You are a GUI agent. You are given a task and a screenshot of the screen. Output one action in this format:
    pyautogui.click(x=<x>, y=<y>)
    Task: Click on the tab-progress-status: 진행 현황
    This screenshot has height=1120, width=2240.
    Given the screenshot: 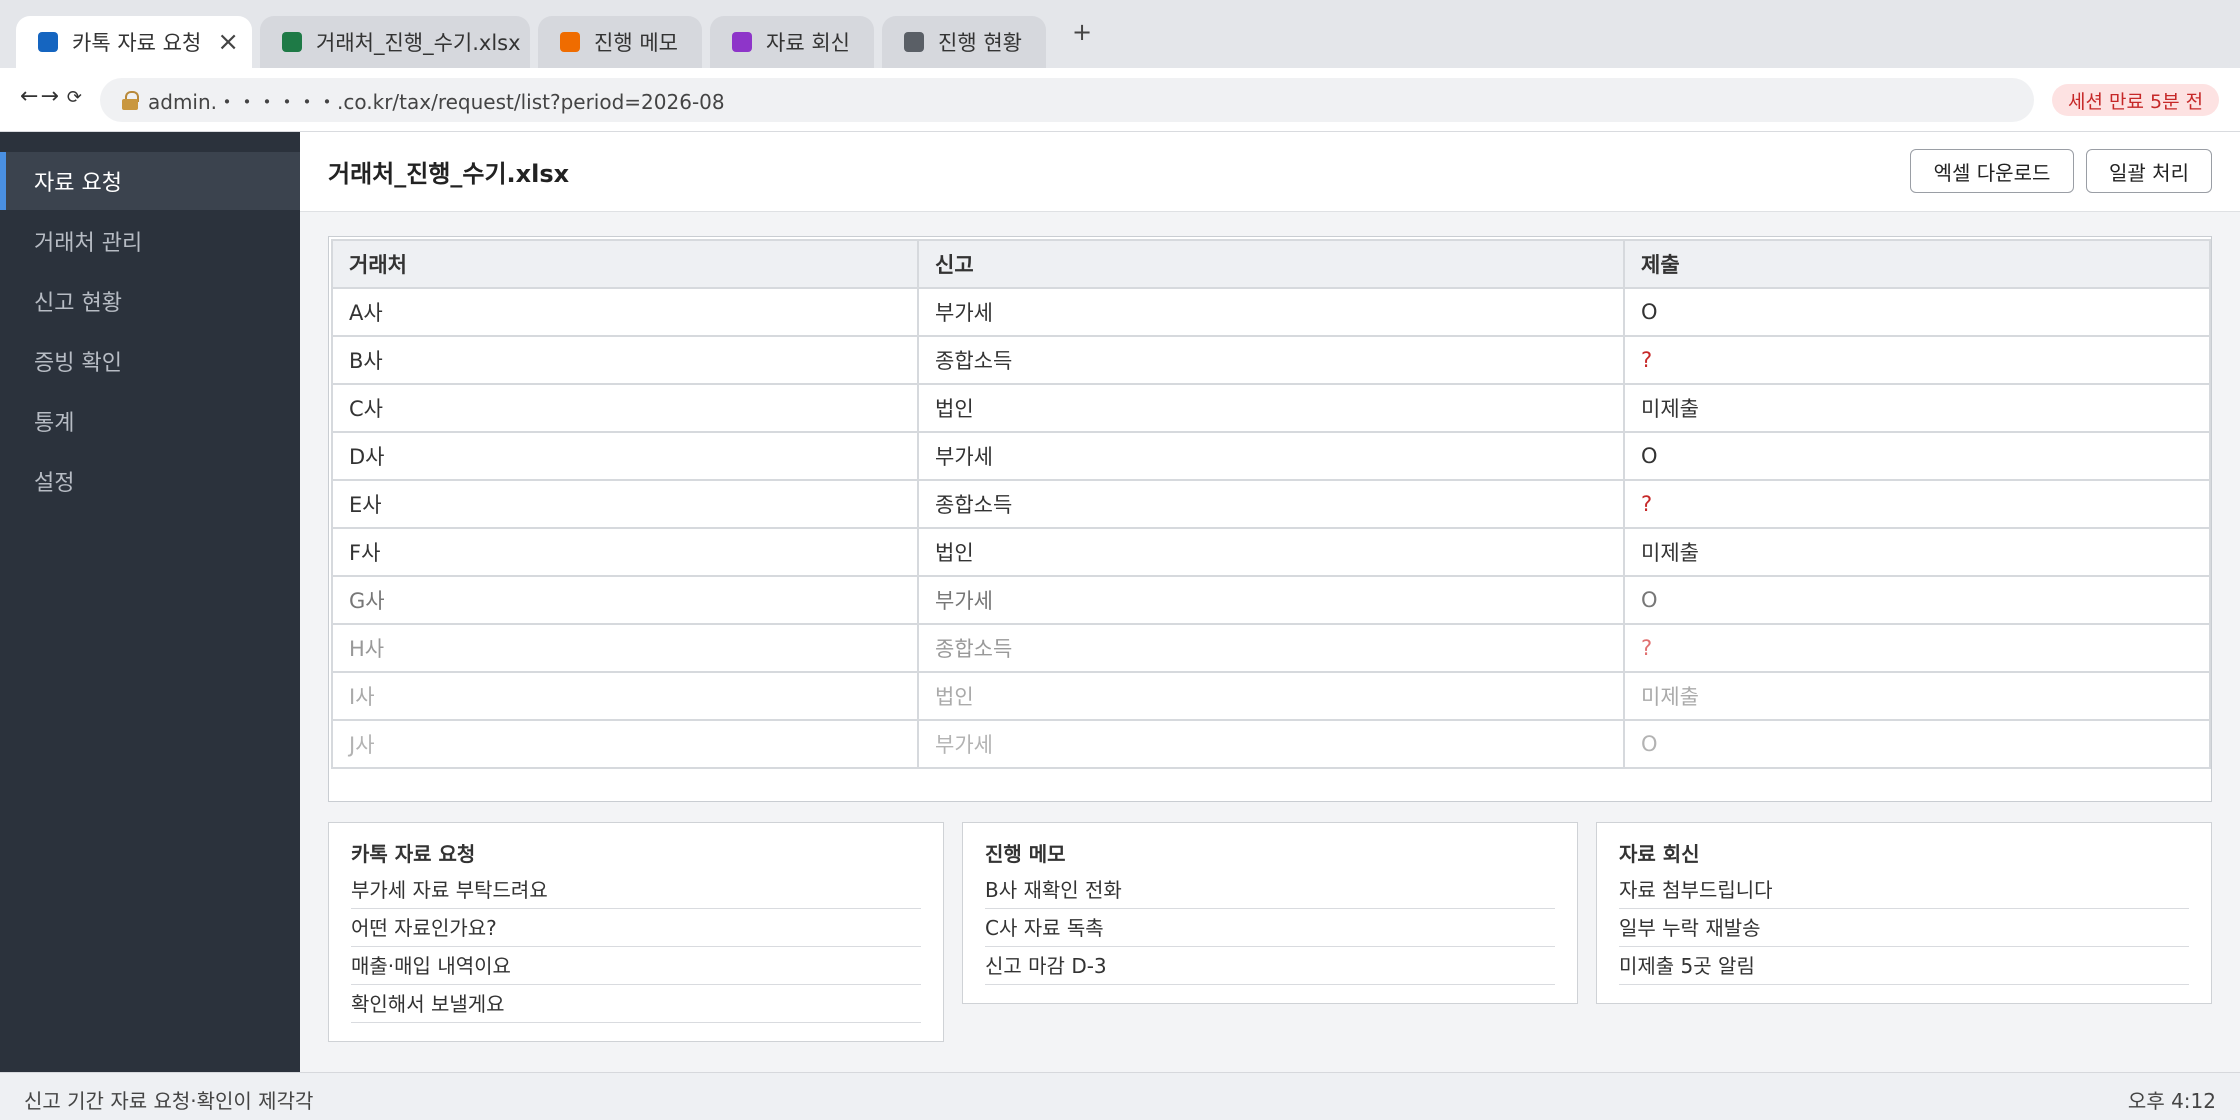 What is the action you would take?
    pyautogui.click(x=964, y=42)
    